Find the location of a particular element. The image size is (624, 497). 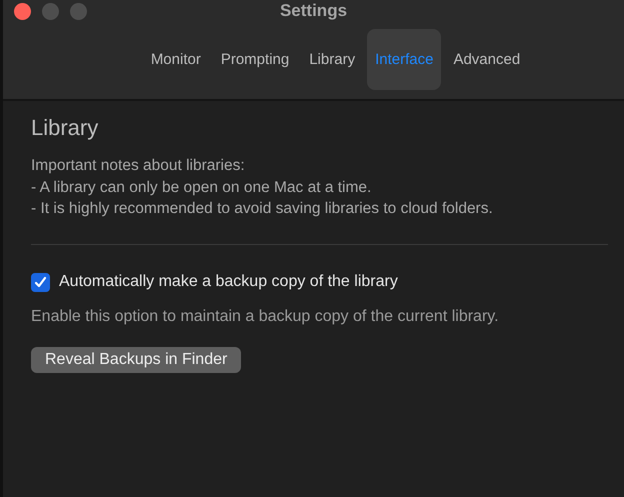

note-text: - It is highly recommended to avoid saving libraries to cloud folders. is located at coordinates (262, 209).